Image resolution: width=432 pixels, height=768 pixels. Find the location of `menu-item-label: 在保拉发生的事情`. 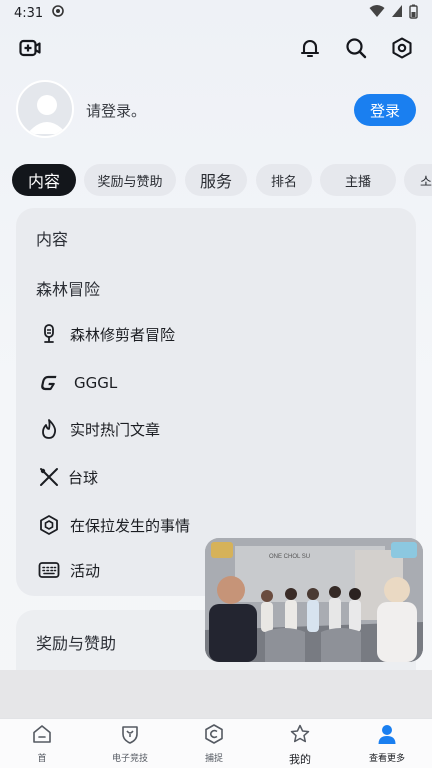

menu-item-label: 在保拉发生的事情 is located at coordinates (130, 525).